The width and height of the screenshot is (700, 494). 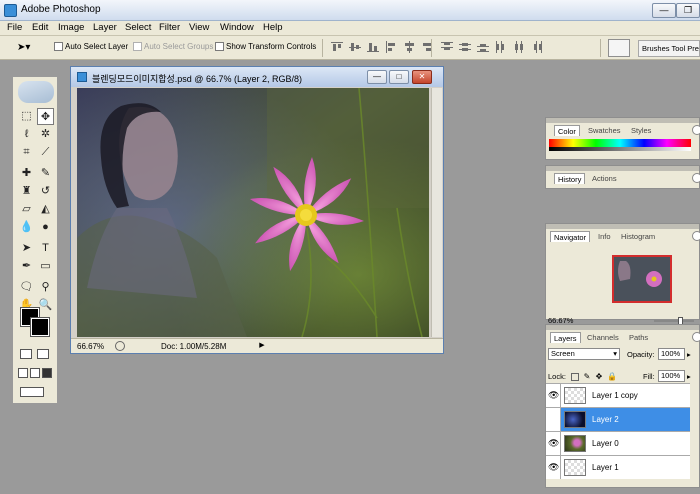 What do you see at coordinates (355, 47) in the screenshot?
I see `align-vertical-centers-icon` at bounding box center [355, 47].